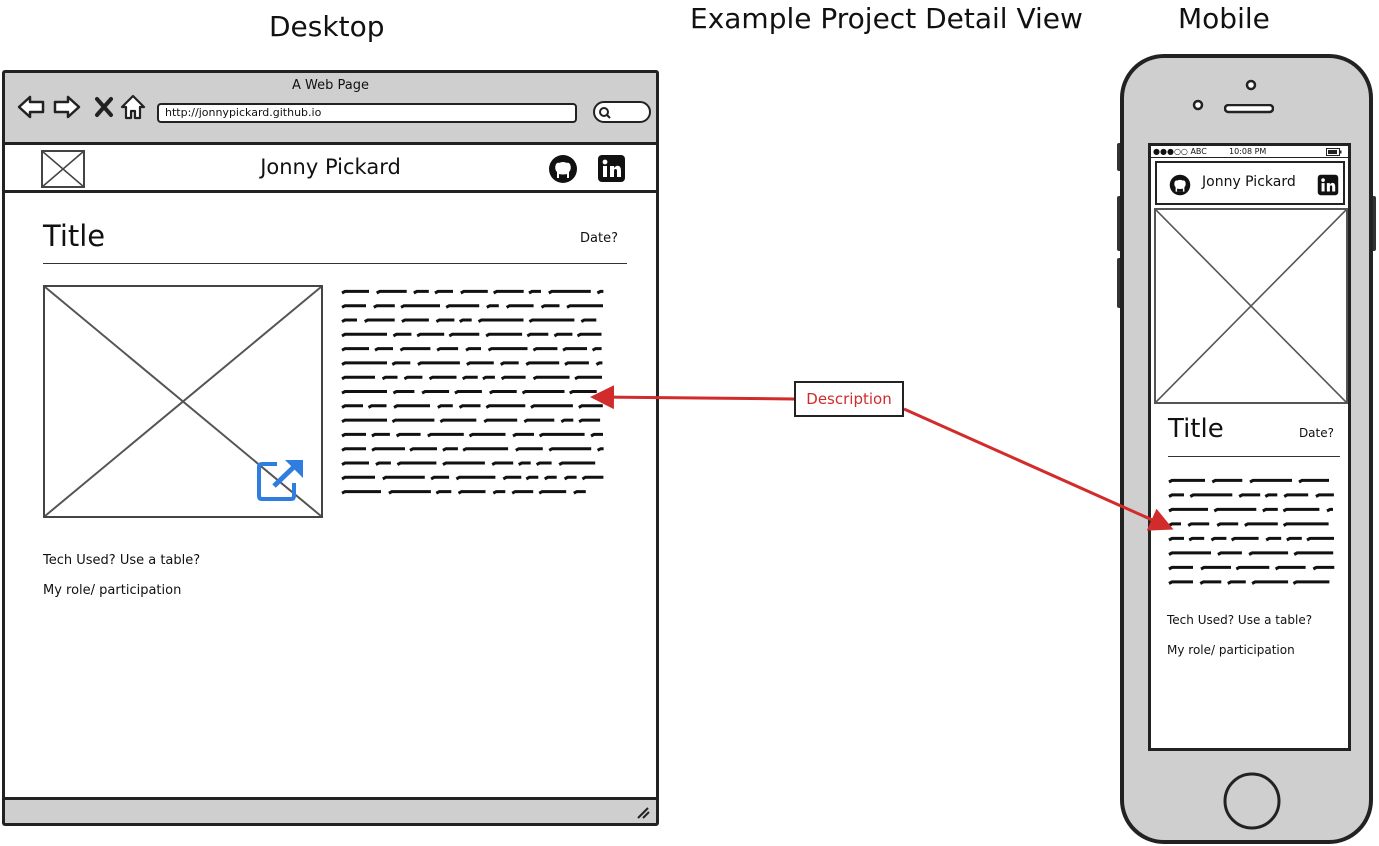 This screenshot has width=1379, height=846. Describe the element at coordinates (1038, 469) in the screenshot. I see `arrow-to-mobile-description` at that location.